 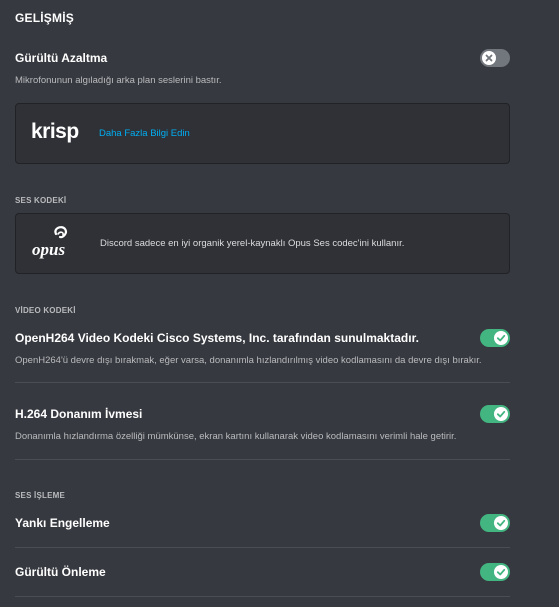 I want to click on learn-more-link: Daha Fazla Bilgi Edin, so click(x=144, y=133).